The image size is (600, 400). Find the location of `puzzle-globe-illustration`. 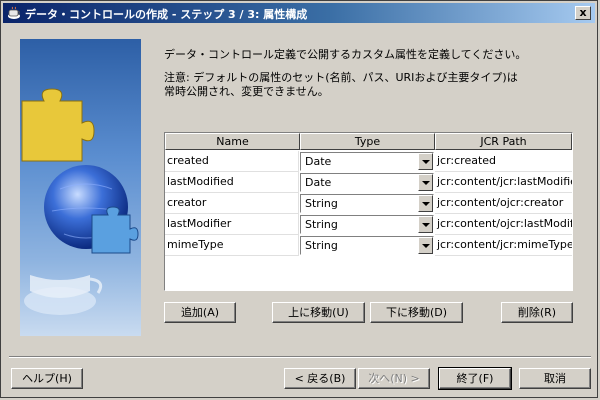

puzzle-globe-illustration is located at coordinates (80, 201).